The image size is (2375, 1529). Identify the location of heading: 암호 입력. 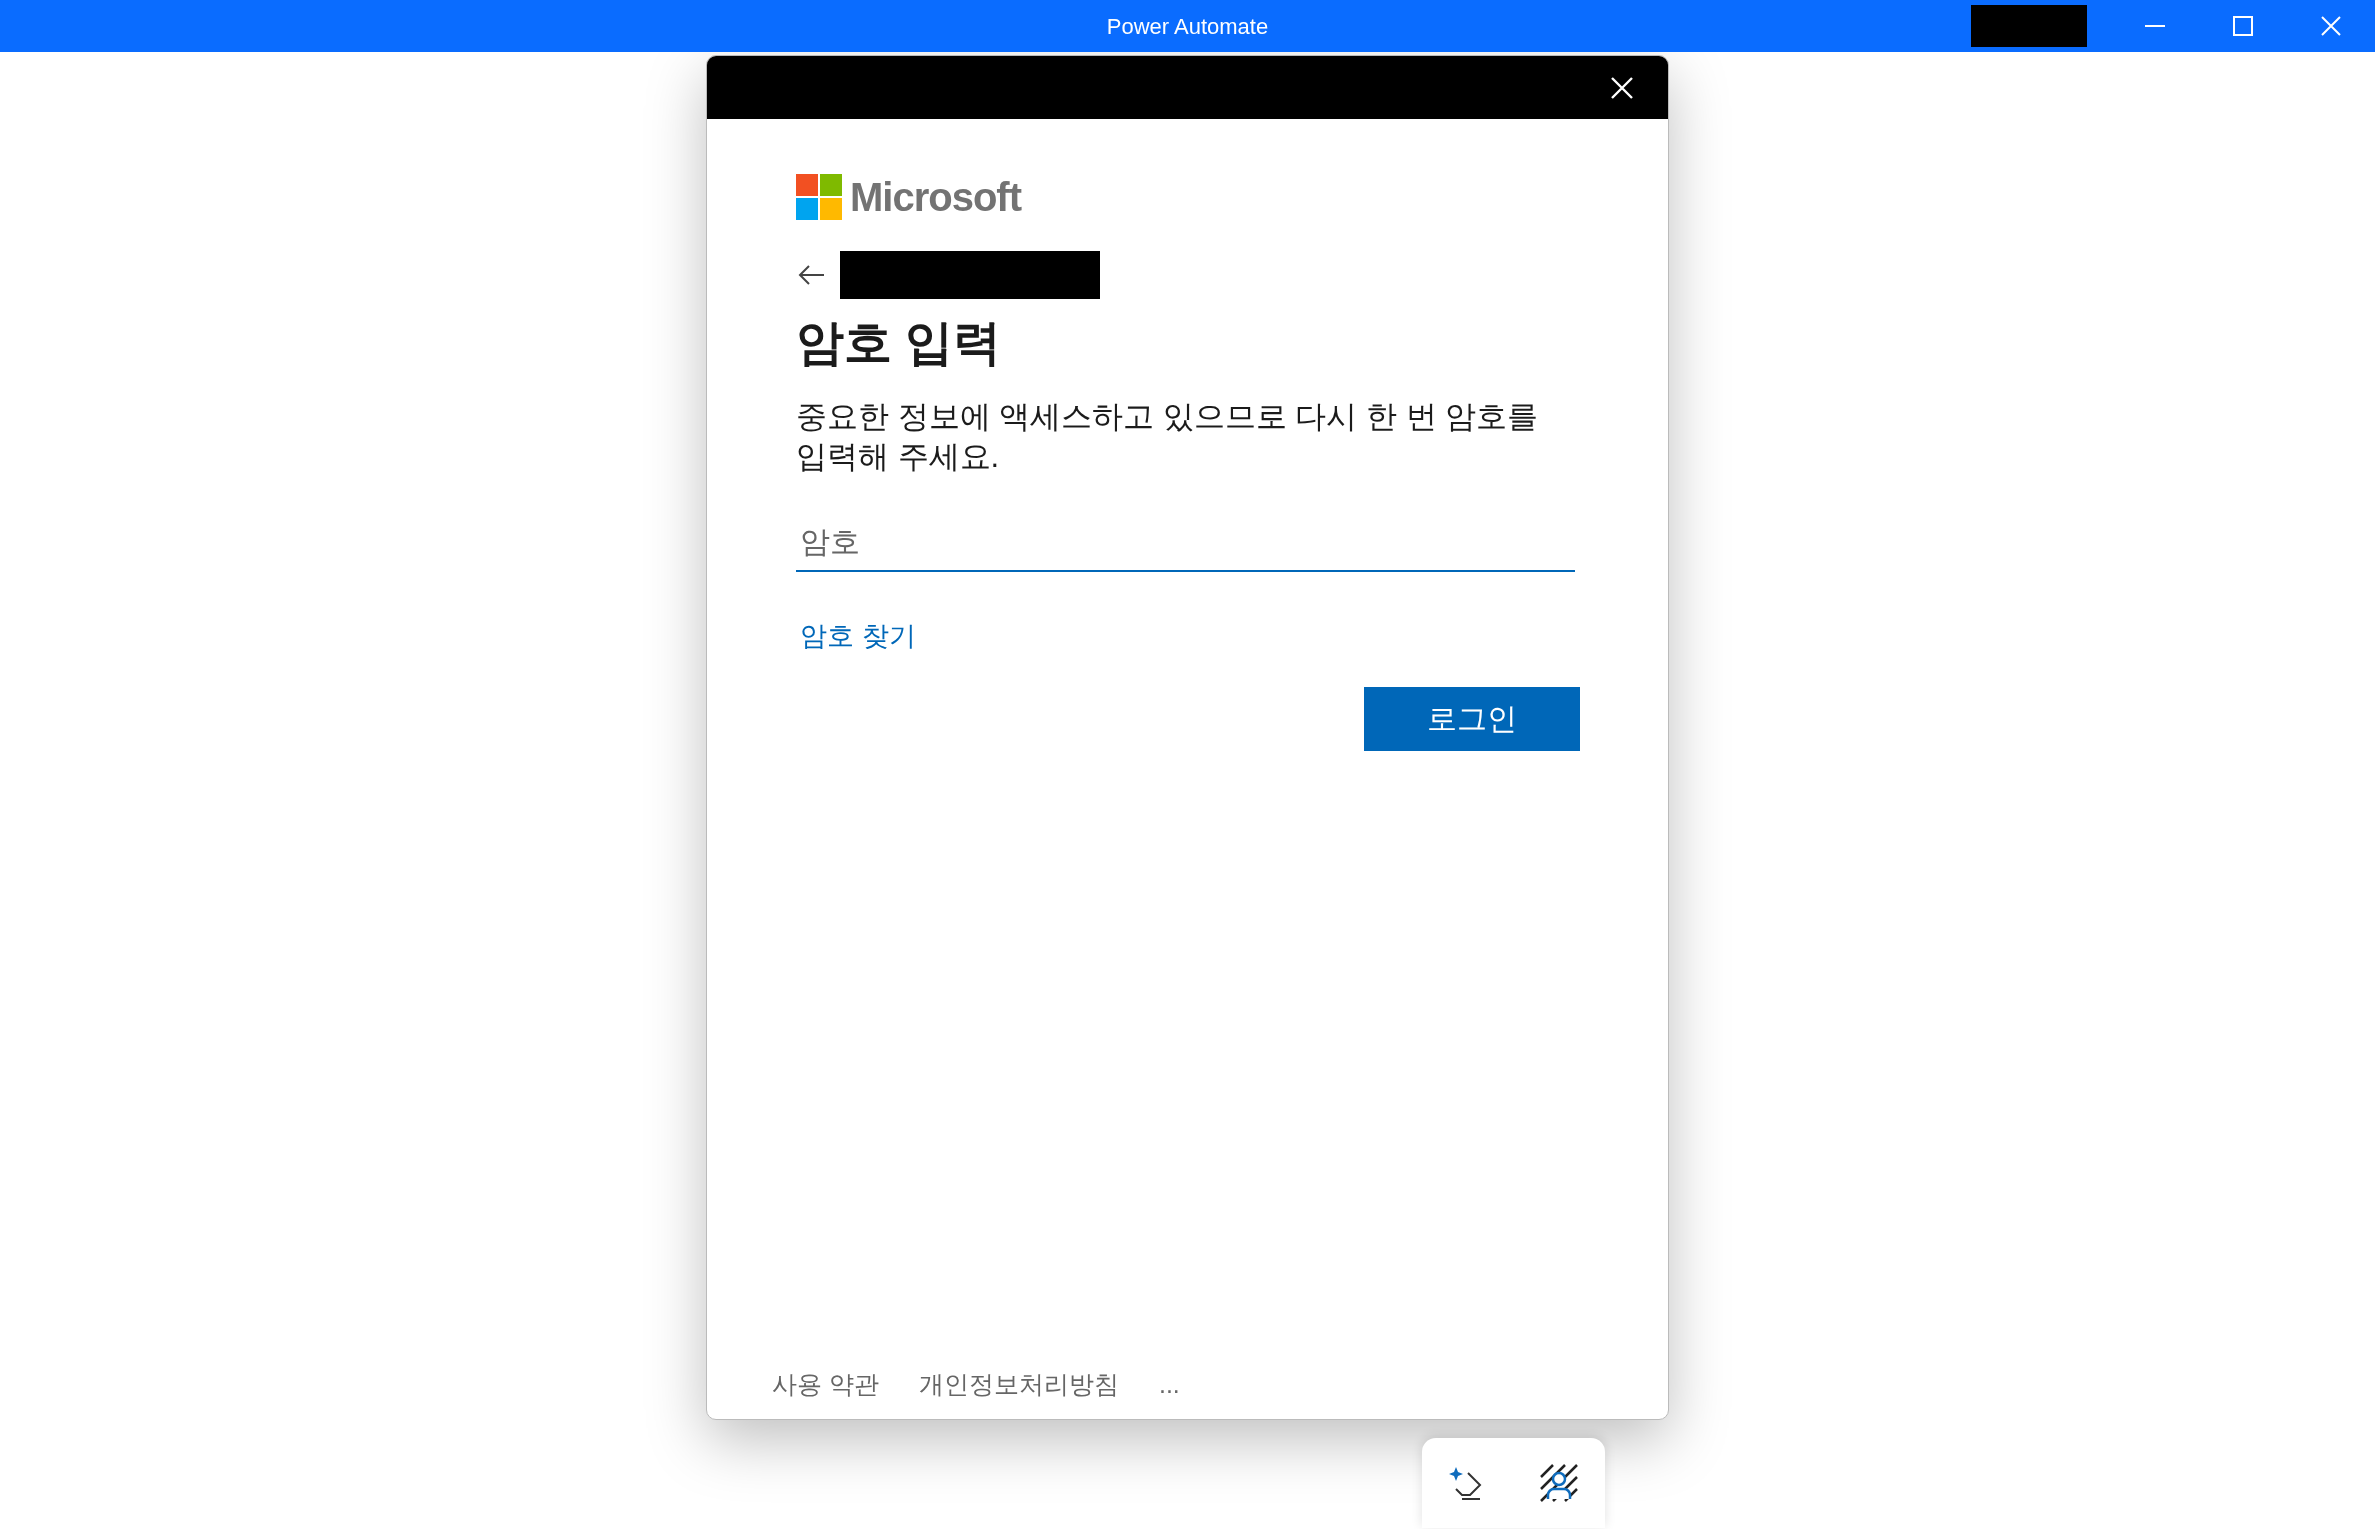
(899, 343).